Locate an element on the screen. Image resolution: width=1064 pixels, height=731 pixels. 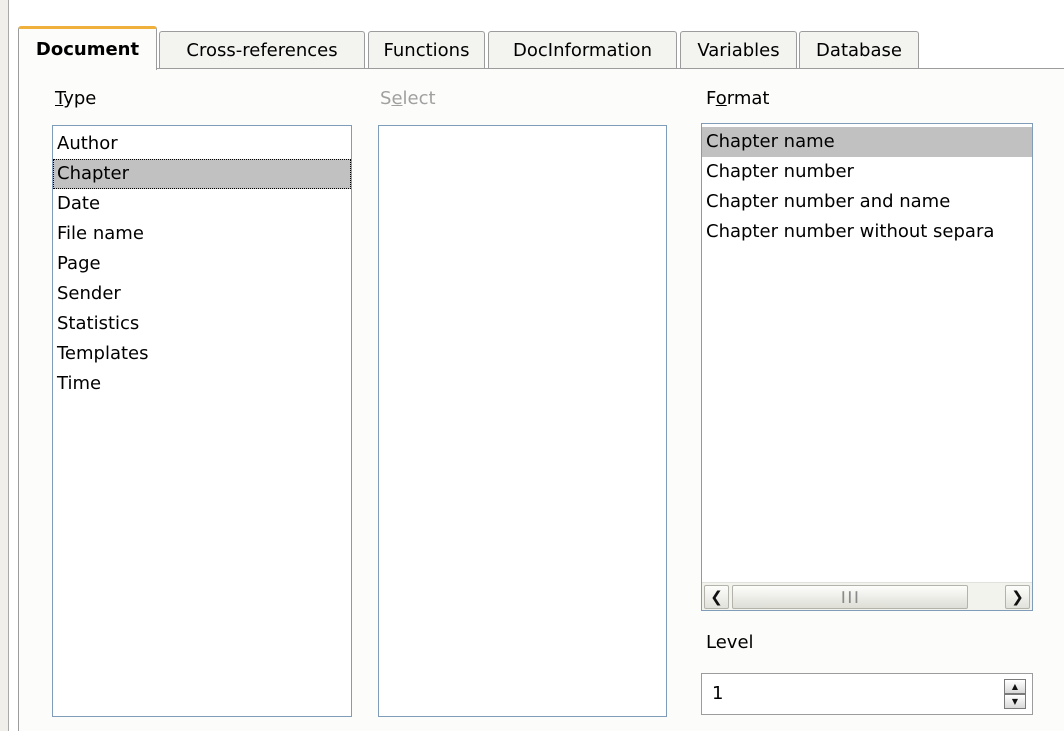
format-label-rest: rmat is located at coordinates (748, 98).